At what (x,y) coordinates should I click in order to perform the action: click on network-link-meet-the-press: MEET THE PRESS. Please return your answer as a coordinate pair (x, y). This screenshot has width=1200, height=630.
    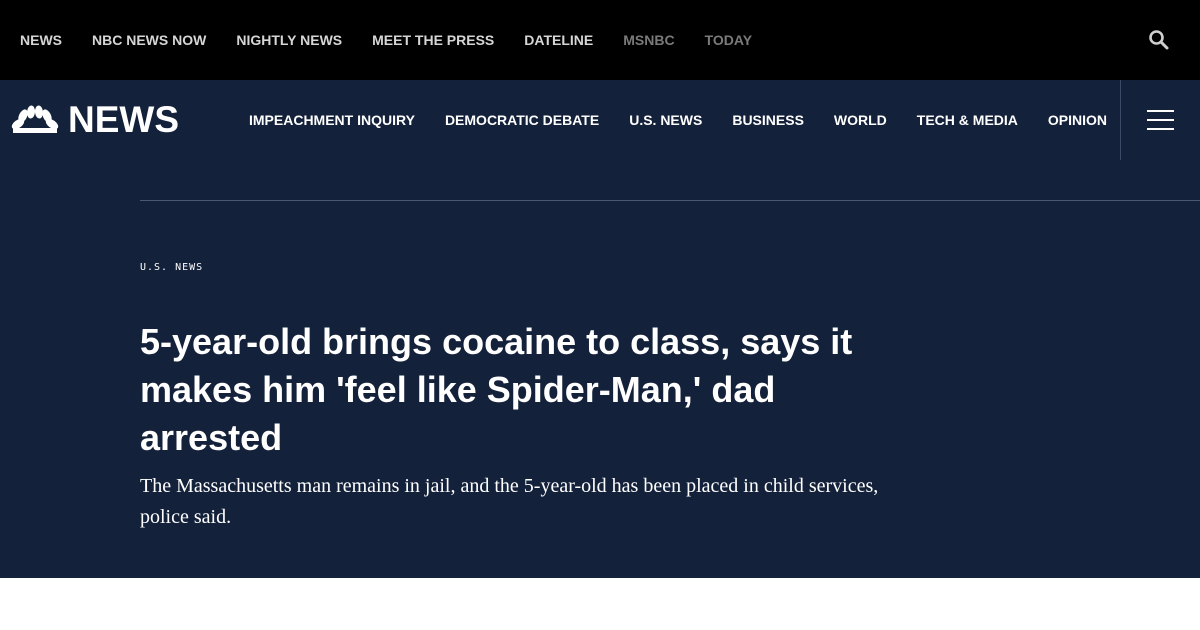
    Looking at the image, I should click on (433, 40).